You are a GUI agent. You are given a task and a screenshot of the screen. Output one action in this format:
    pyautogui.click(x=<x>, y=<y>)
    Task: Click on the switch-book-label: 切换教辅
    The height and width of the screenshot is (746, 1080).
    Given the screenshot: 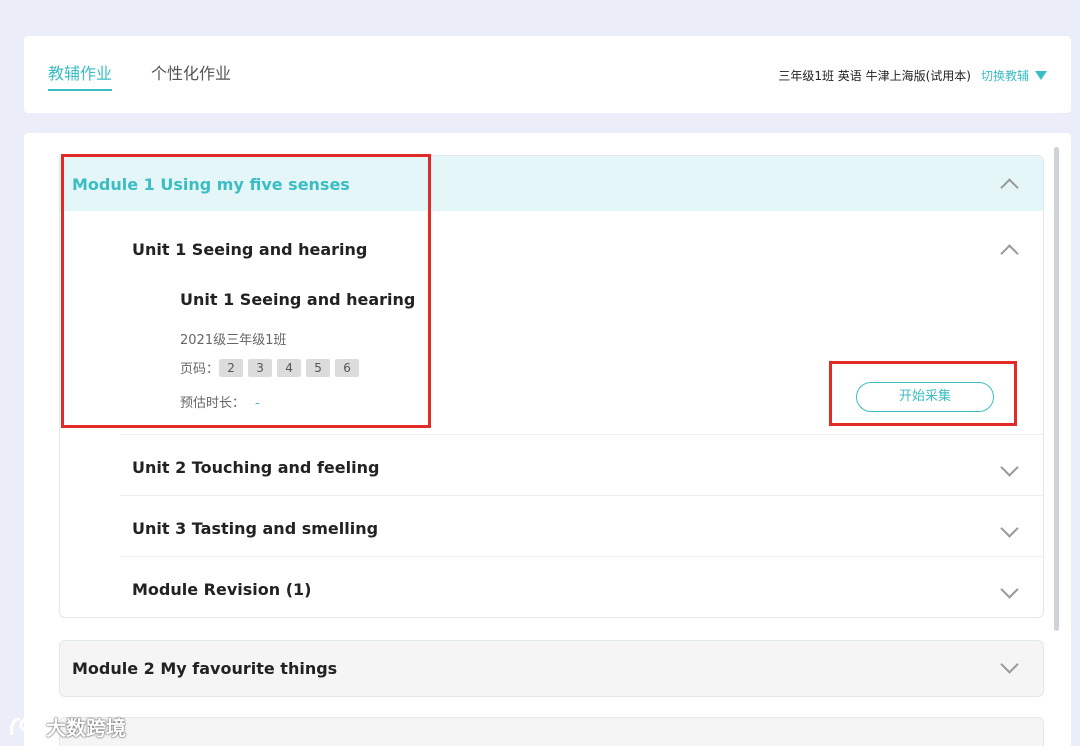 What is the action you would take?
    pyautogui.click(x=1004, y=76)
    